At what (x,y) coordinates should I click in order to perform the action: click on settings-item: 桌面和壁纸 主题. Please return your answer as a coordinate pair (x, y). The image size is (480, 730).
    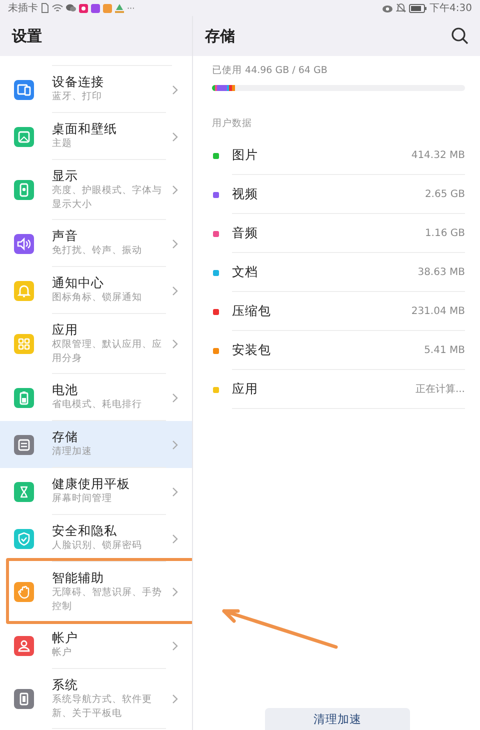
    Looking at the image, I should click on (96, 136).